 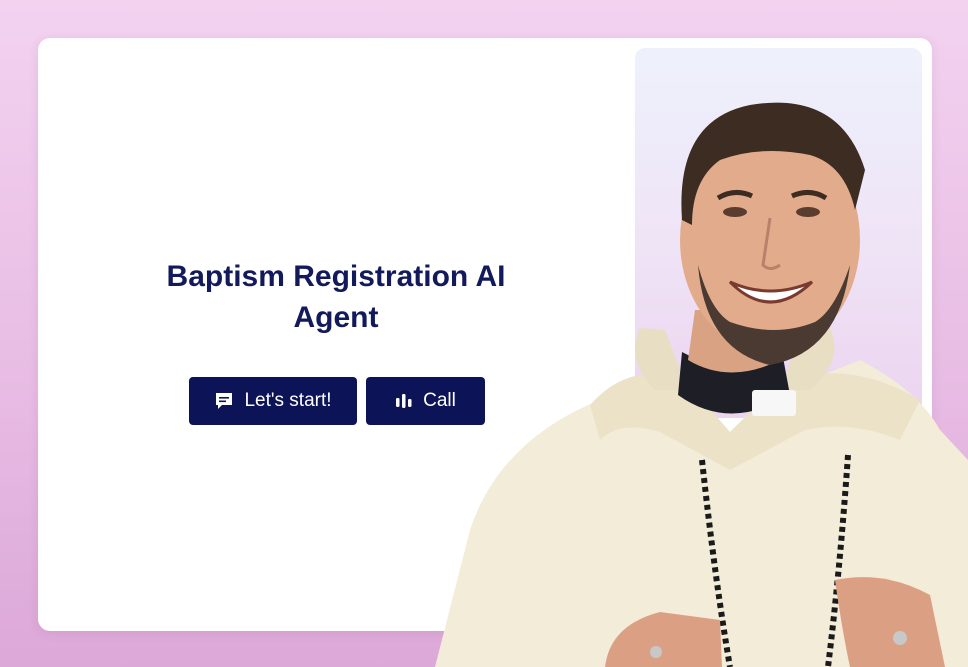 I want to click on start-chat-button: Let's start!, so click(x=273, y=401).